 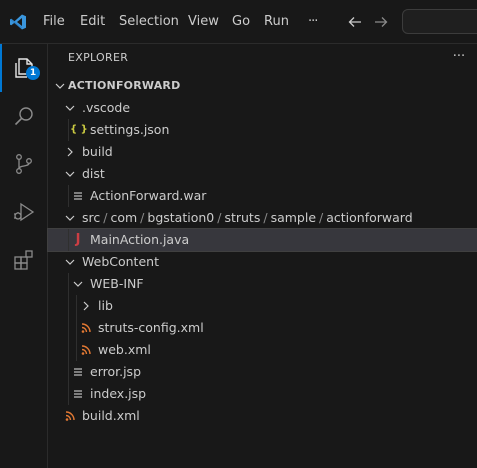 I want to click on title-bar: File Edit Selection View Go Run ···, so click(x=238, y=22).